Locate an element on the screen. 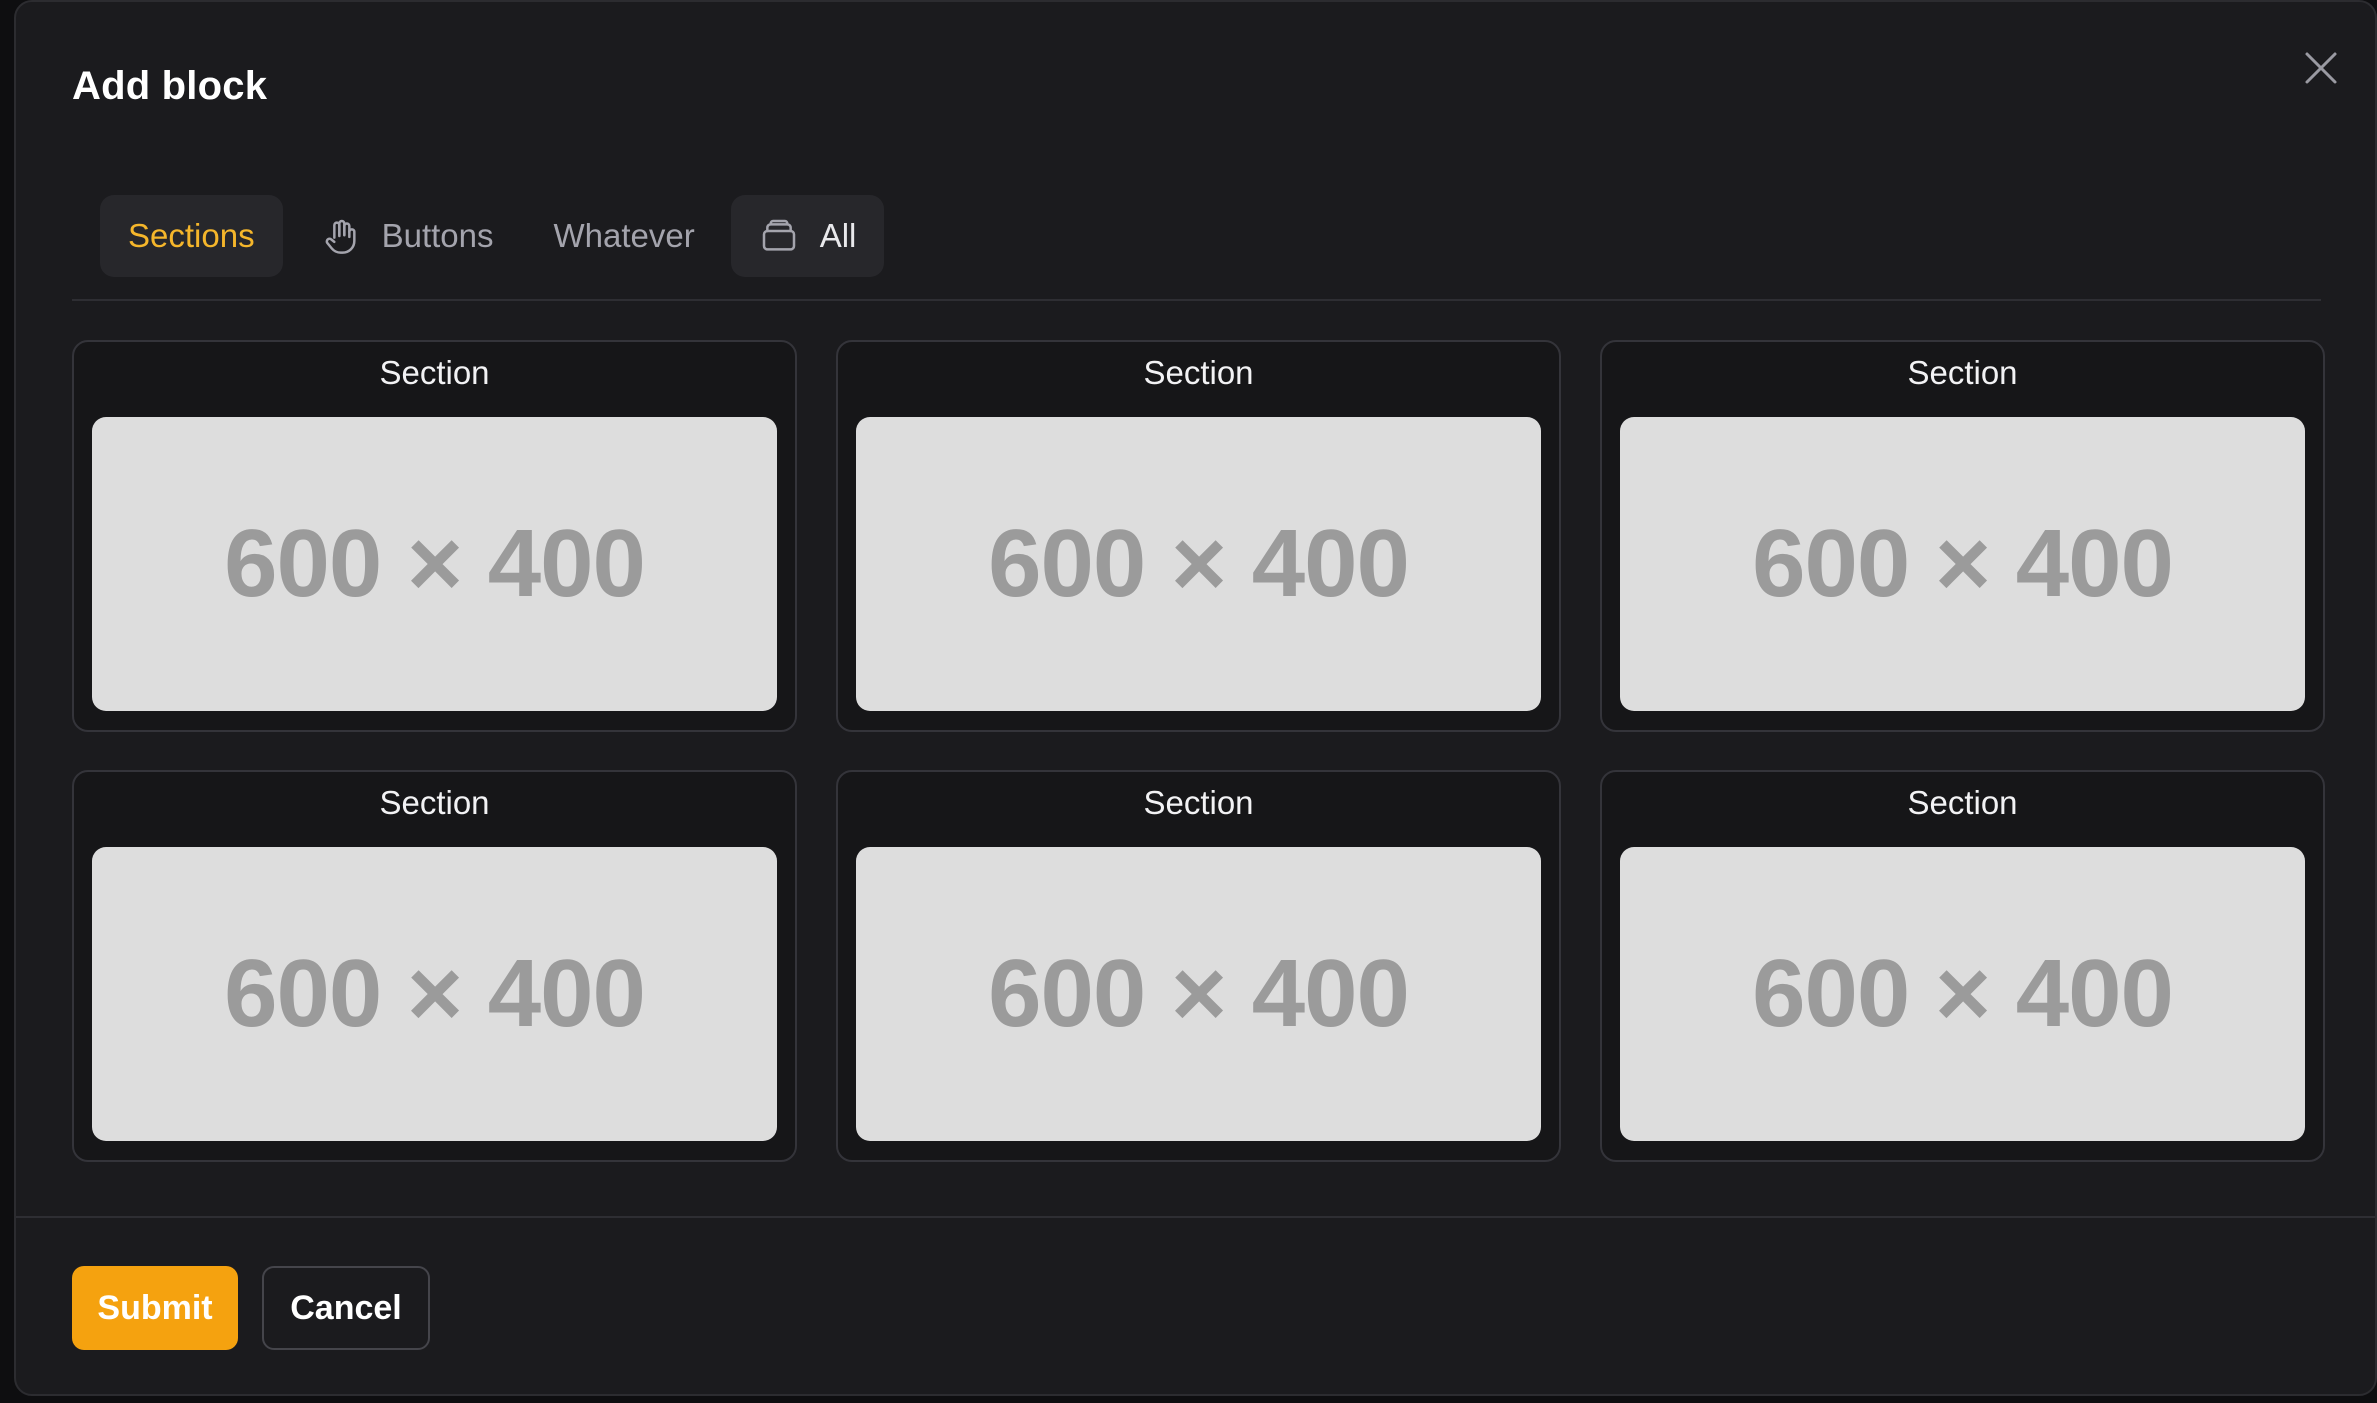  footer-divider is located at coordinates (1195, 1217).